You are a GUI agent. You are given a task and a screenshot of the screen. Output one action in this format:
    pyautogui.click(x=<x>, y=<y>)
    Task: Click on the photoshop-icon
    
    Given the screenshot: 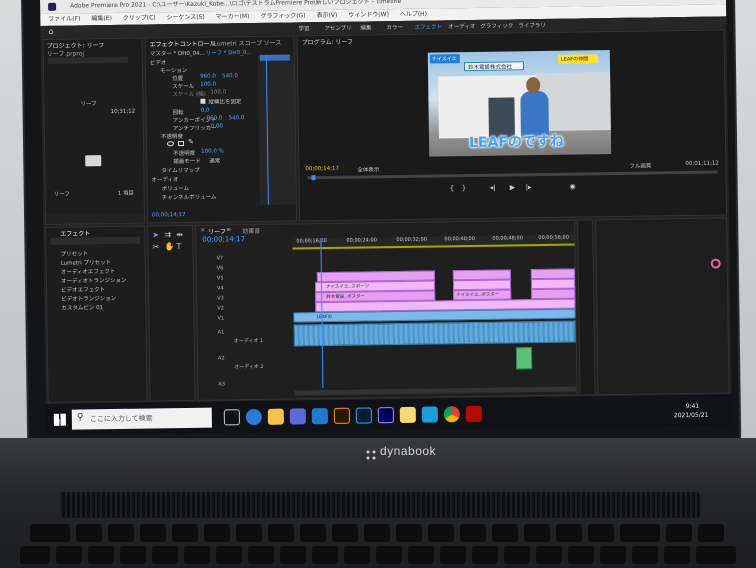 What is the action you would take?
    pyautogui.click(x=363, y=415)
    